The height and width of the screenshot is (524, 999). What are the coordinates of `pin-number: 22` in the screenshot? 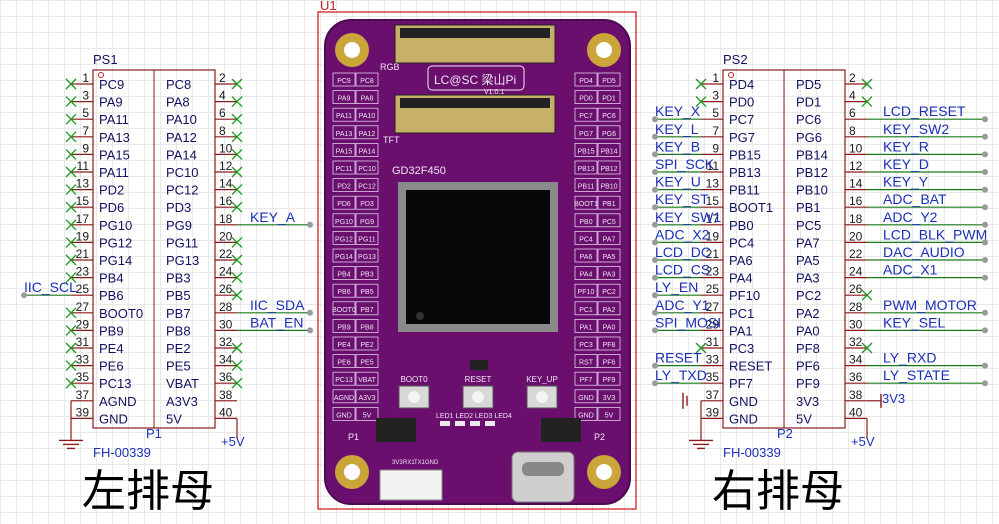 It's located at (856, 254).